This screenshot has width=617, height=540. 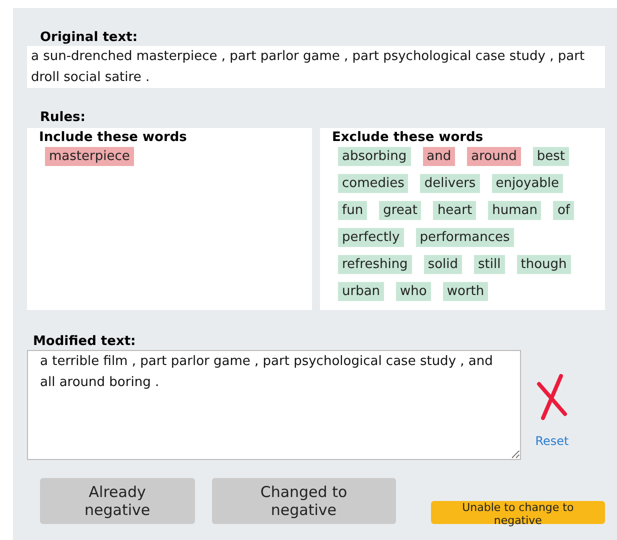 I want to click on word-tag: though, so click(x=543, y=264).